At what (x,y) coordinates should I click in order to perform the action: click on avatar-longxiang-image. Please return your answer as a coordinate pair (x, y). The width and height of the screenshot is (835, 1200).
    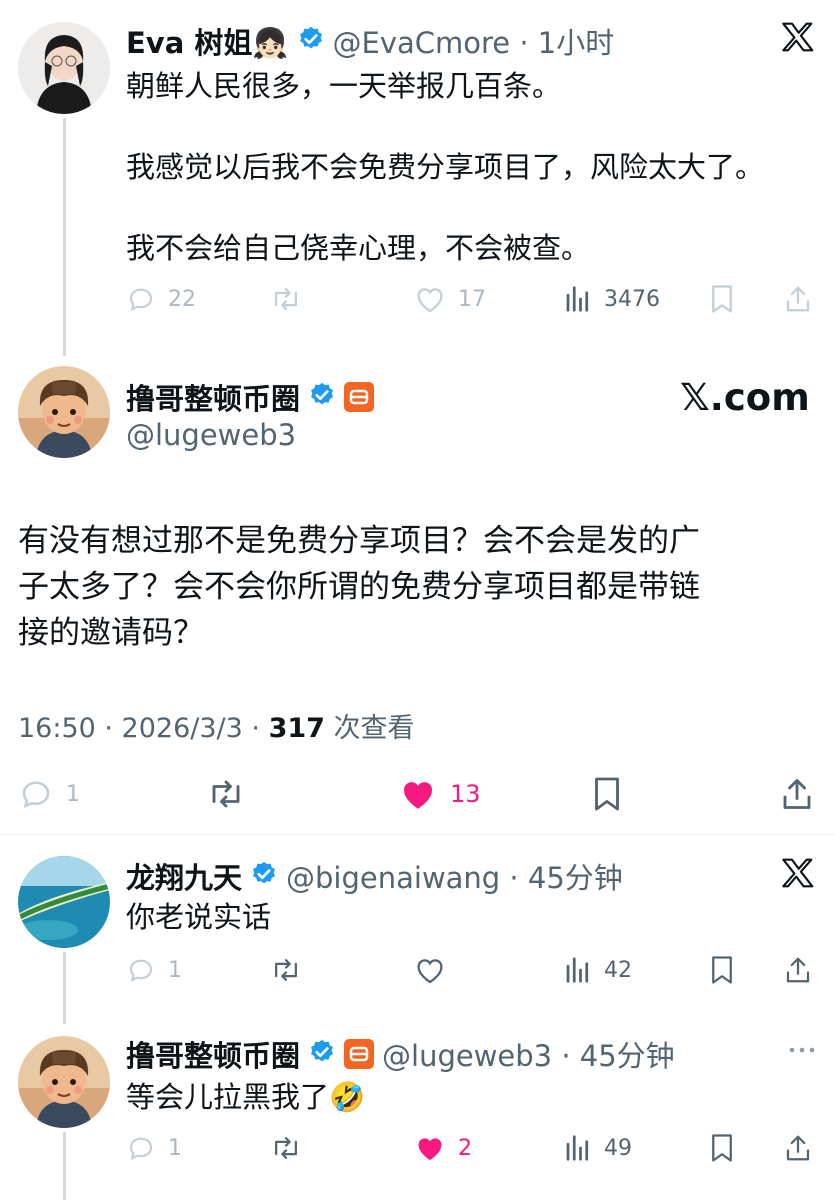
    Looking at the image, I should click on (64, 902).